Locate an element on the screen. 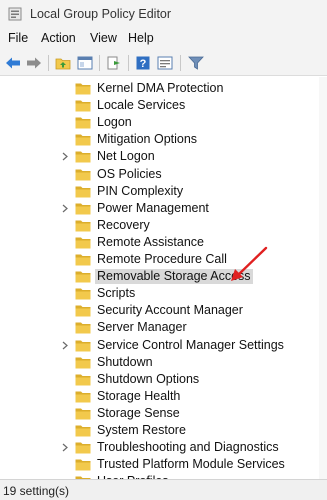 The width and height of the screenshot is (327, 500). tree-item-label: Service Control Manager Settings is located at coordinates (190, 344).